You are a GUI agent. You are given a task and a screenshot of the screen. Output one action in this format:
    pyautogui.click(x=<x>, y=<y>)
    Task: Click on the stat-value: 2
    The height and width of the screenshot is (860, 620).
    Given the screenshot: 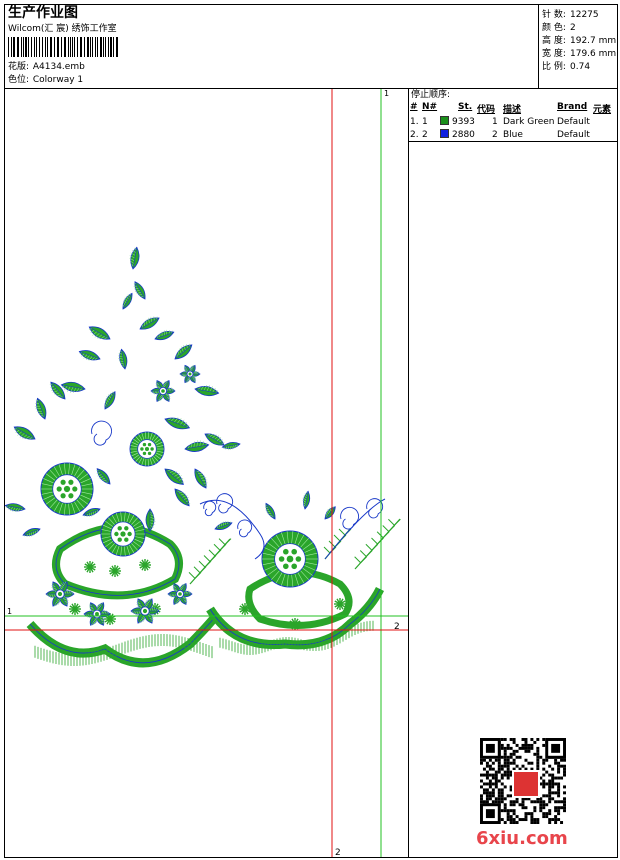 What is the action you would take?
    pyautogui.click(x=573, y=28)
    